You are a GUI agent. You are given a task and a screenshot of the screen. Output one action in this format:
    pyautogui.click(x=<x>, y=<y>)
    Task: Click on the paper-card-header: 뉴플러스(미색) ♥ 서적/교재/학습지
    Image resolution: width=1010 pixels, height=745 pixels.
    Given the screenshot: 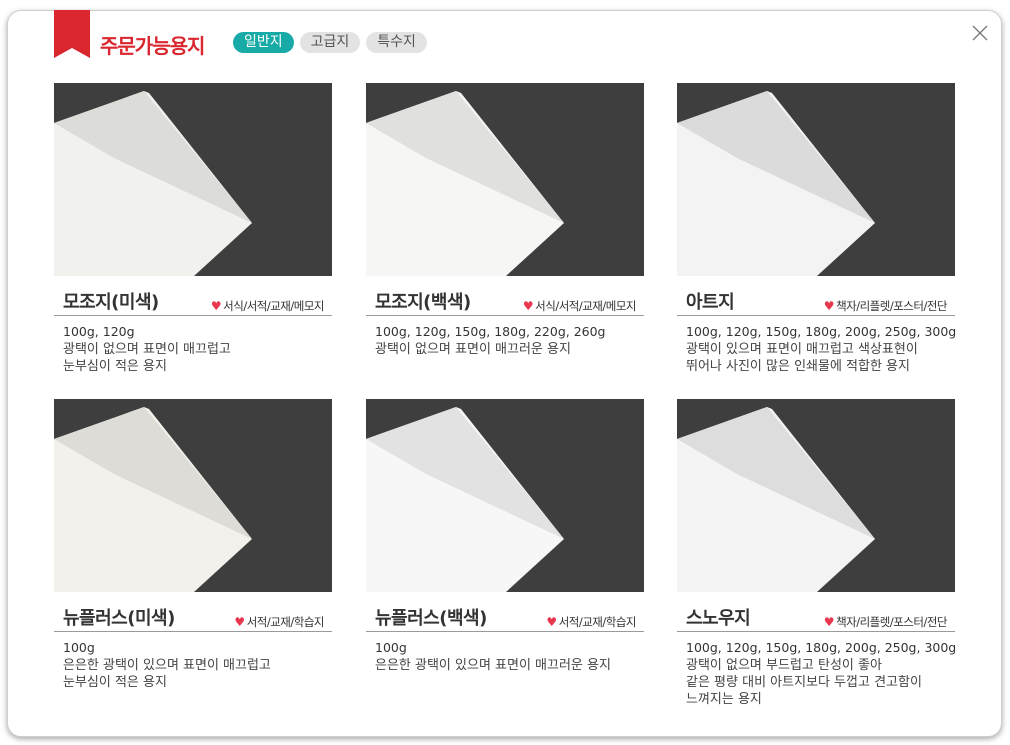 What is the action you would take?
    pyautogui.click(x=193, y=612)
    